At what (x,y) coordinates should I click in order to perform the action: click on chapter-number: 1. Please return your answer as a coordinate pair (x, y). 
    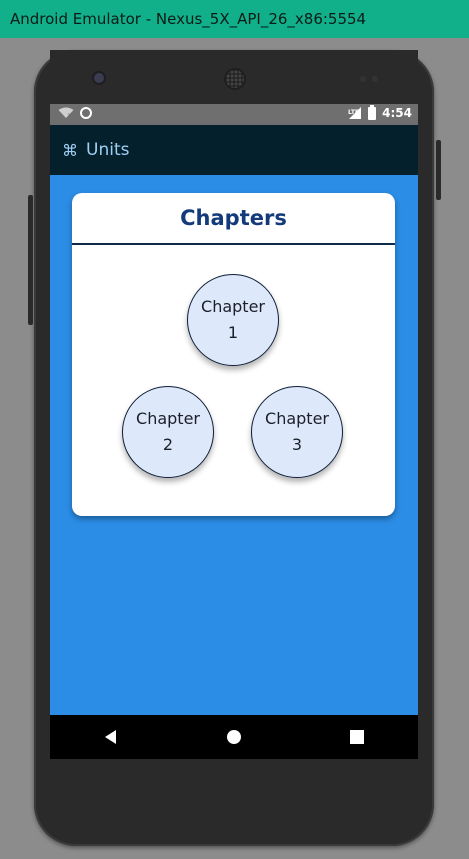
    Looking at the image, I should click on (233, 332).